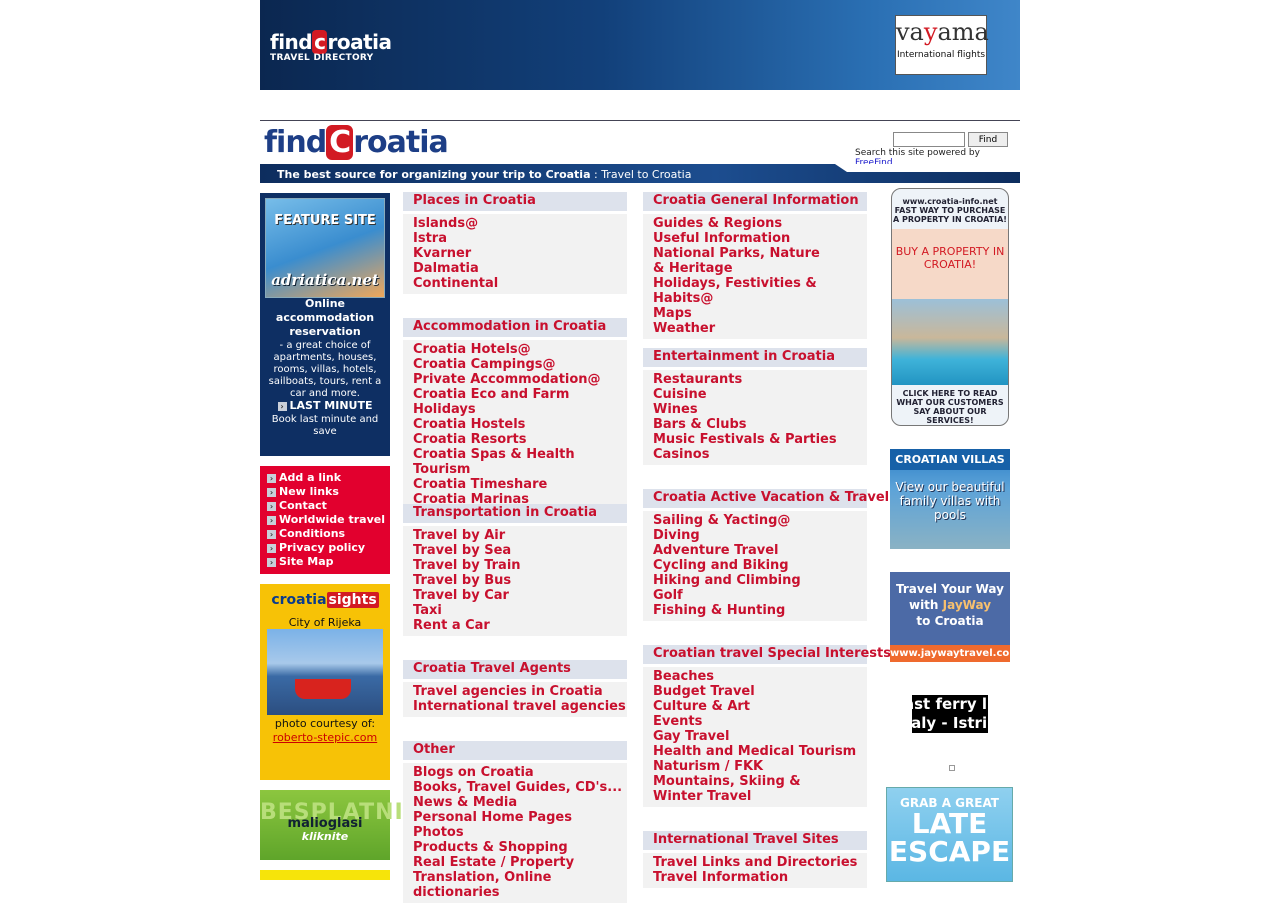 Image resolution: width=1280 pixels, height=903 pixels. I want to click on category-link: Adventure Travel, so click(760, 550).